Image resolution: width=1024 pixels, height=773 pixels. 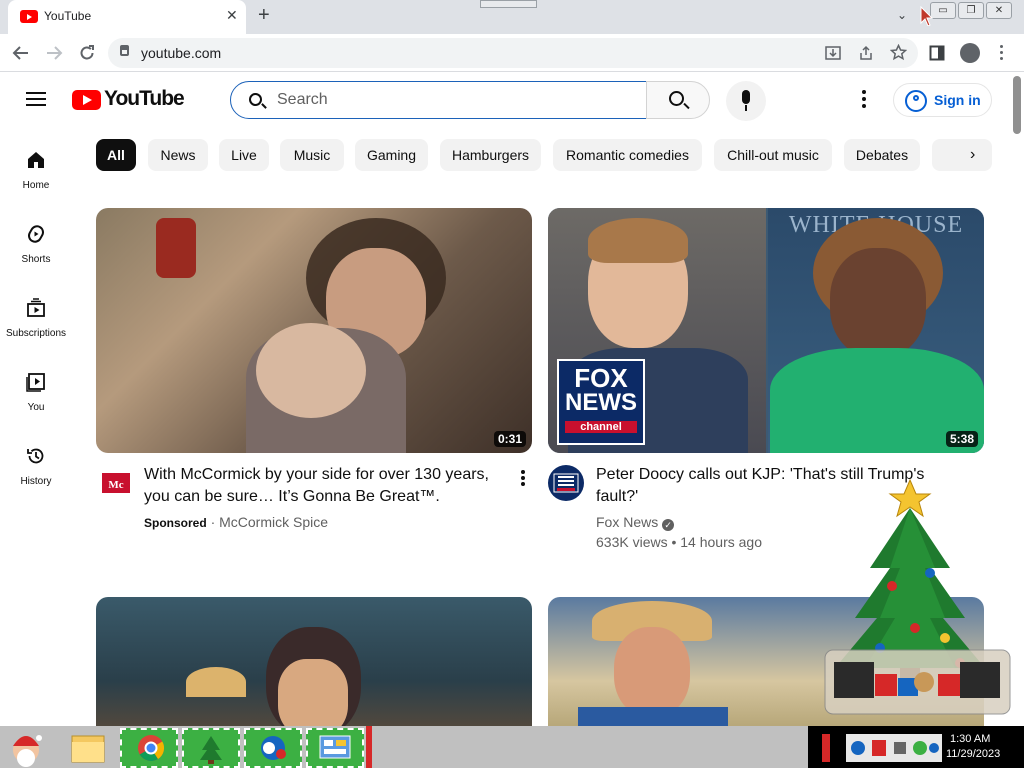 I want to click on voice-search-button, so click(x=746, y=101).